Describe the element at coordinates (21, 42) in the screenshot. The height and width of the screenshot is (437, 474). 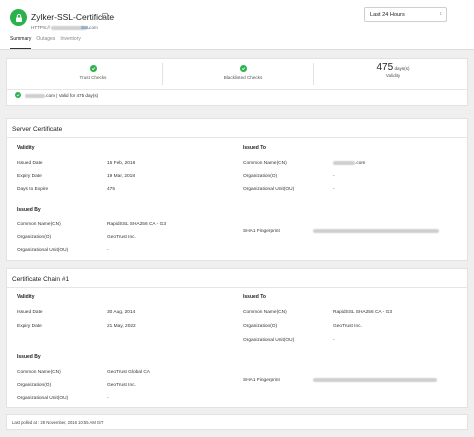
I see `tab-summary: Summary` at that location.